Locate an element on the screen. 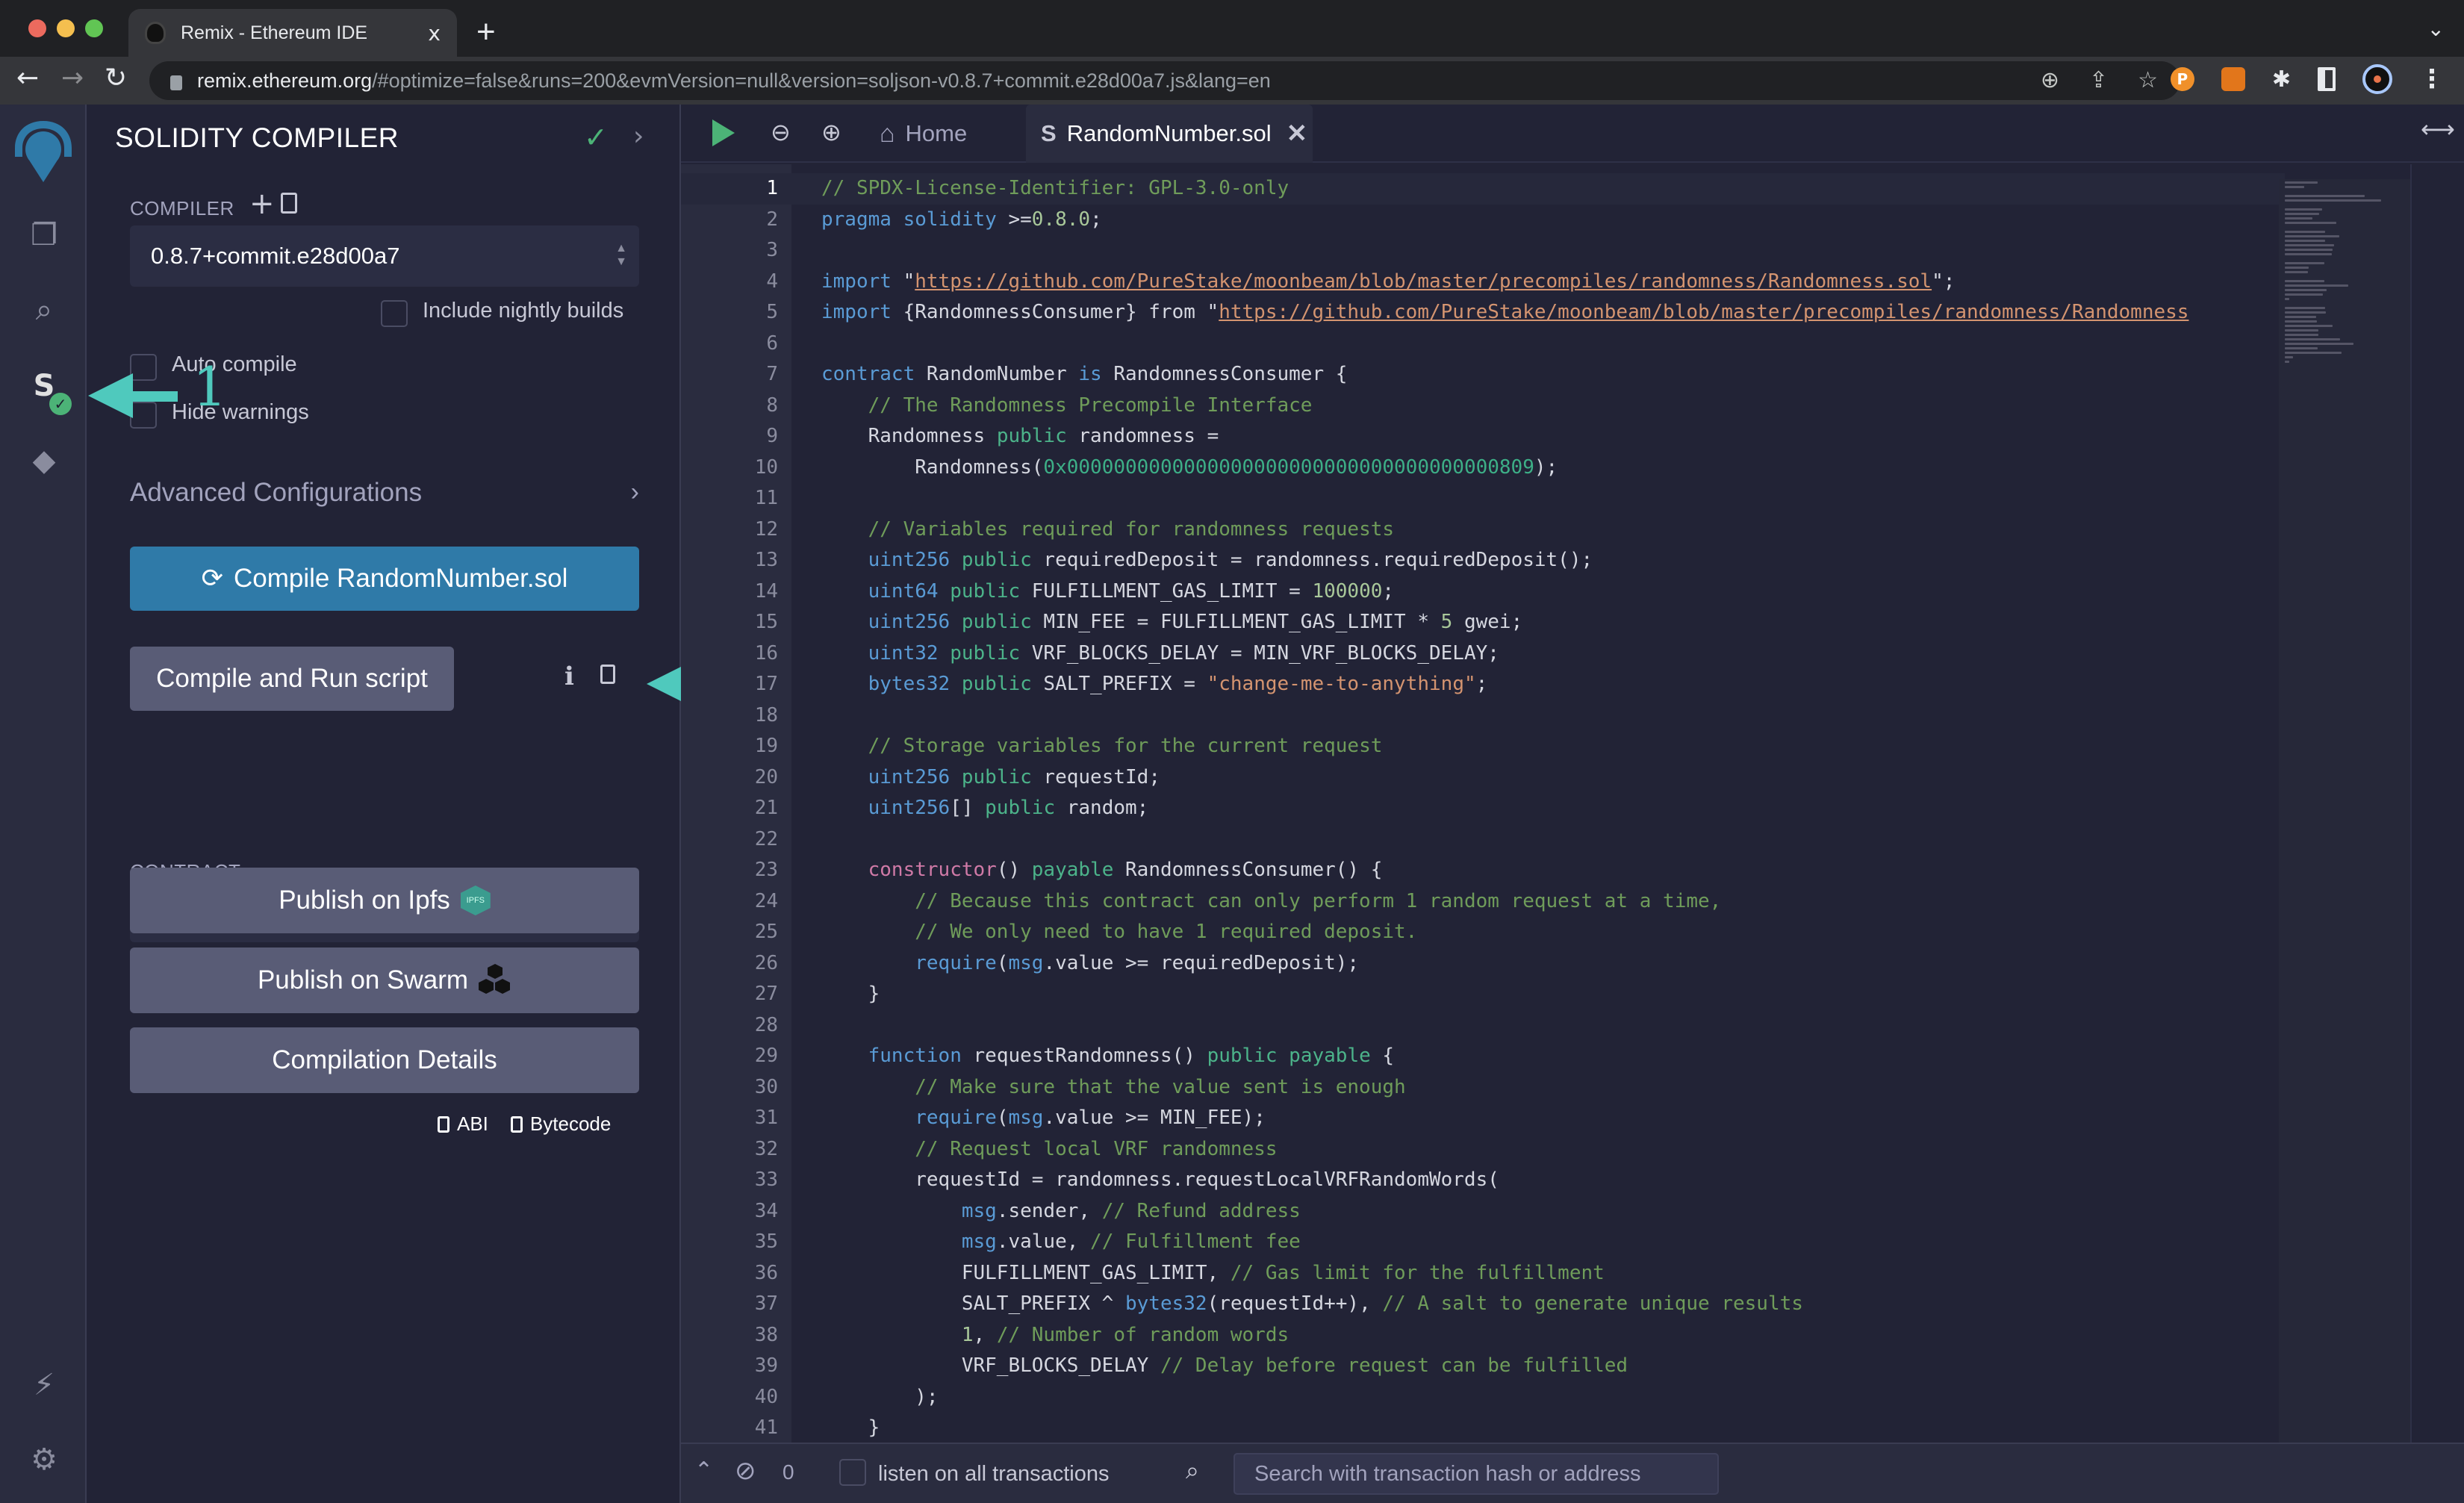 This screenshot has width=2464, height=1503. polkadot-extension-icon: P is located at coordinates (2182, 79).